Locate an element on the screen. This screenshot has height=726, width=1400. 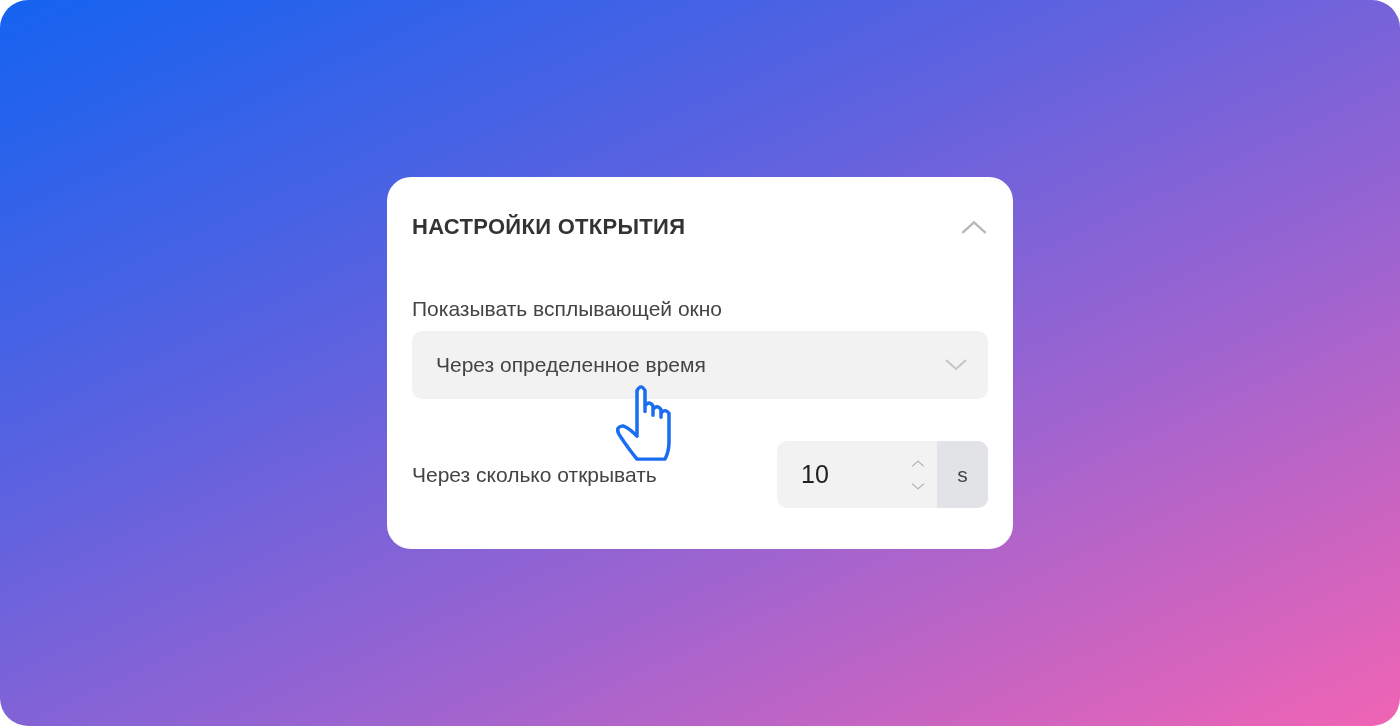
dropdown-chevron-icon is located at coordinates (956, 365).